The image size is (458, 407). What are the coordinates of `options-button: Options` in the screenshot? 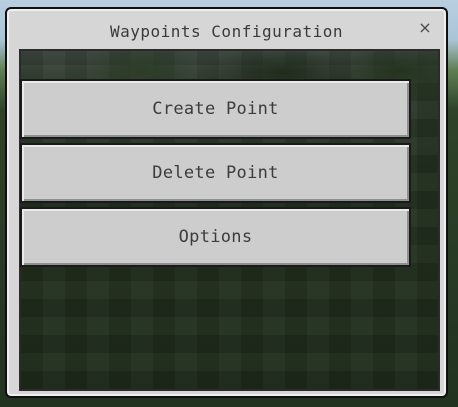 It's located at (215, 237).